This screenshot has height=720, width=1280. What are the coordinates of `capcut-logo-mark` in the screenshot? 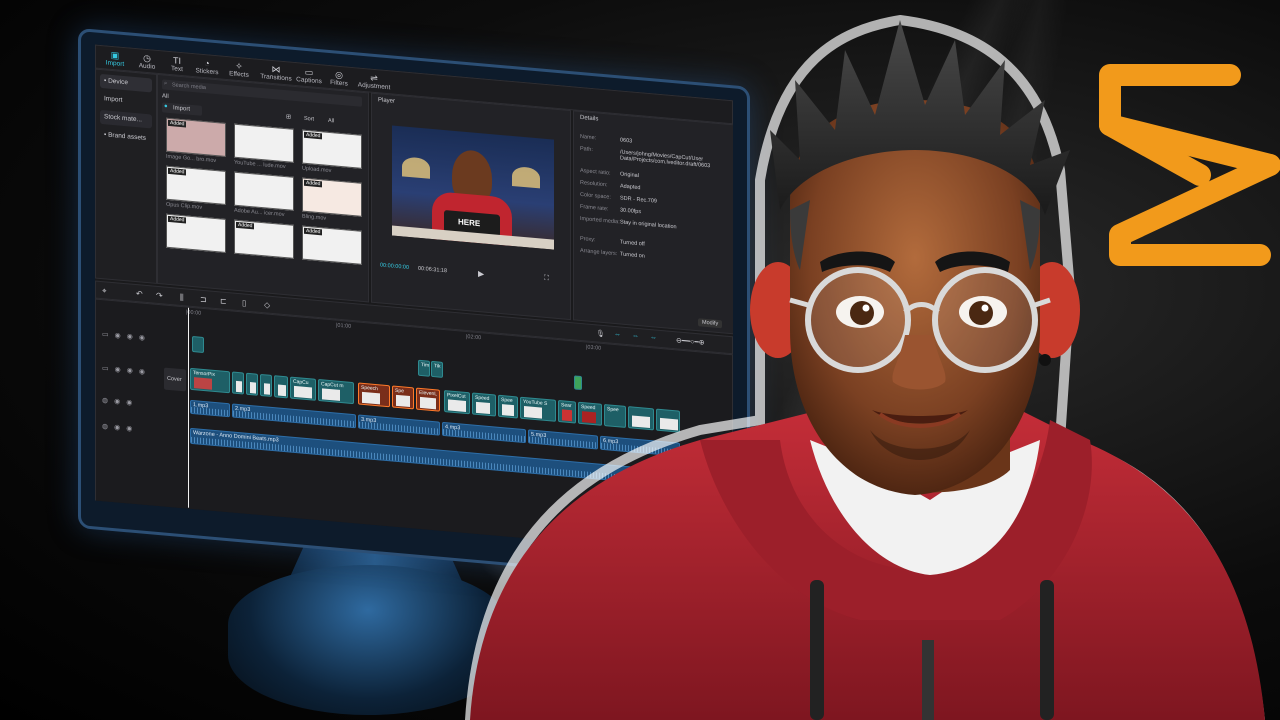 It's located at (1189, 165).